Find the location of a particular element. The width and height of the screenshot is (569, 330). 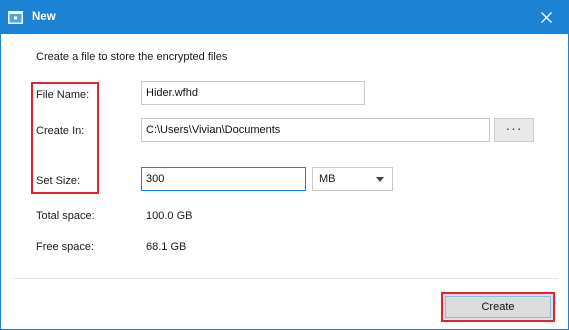

total-space-label: Total space: is located at coordinates (65, 216).